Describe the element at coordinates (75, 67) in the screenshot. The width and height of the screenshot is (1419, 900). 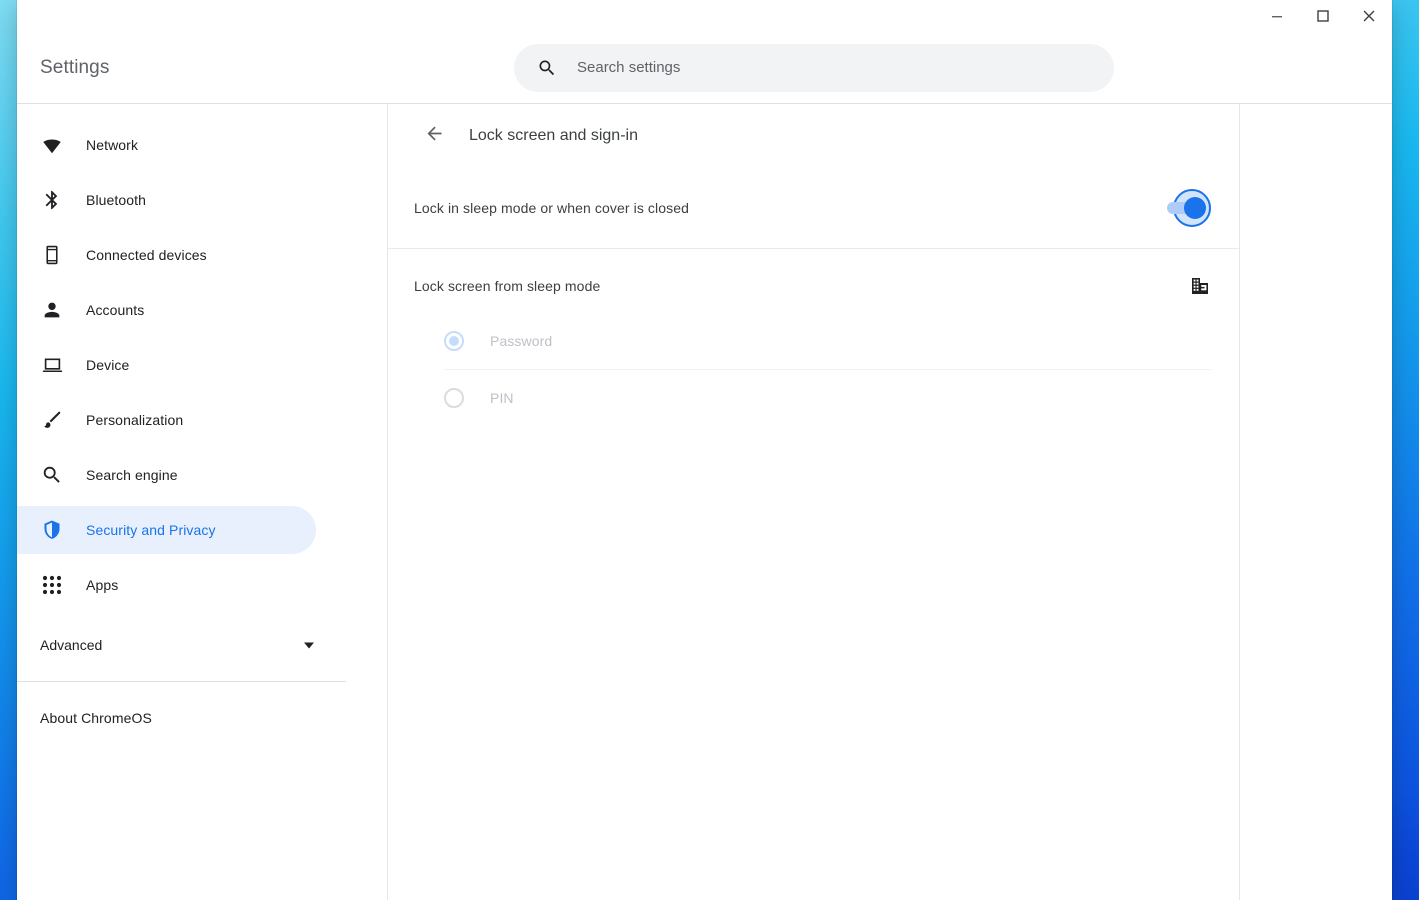
I see `app-title: Settings` at that location.